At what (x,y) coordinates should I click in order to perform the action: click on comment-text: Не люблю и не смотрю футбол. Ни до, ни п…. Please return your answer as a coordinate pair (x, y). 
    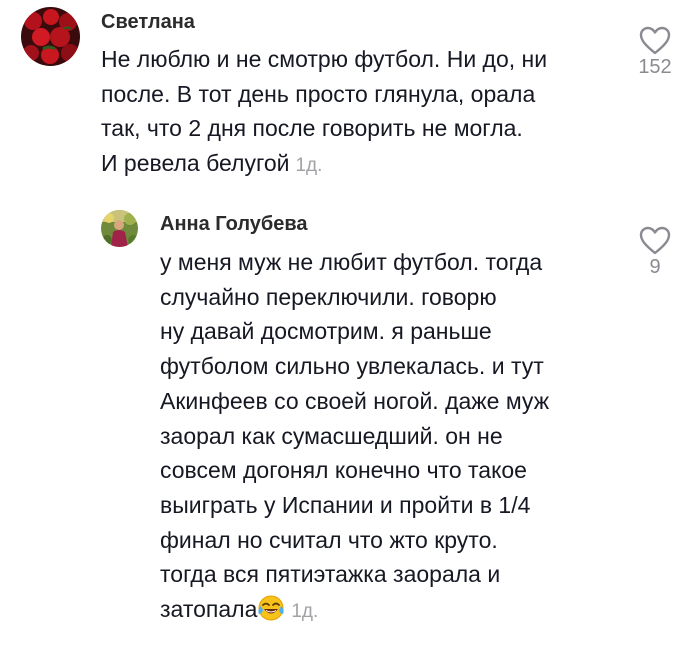
    Looking at the image, I should click on (324, 113).